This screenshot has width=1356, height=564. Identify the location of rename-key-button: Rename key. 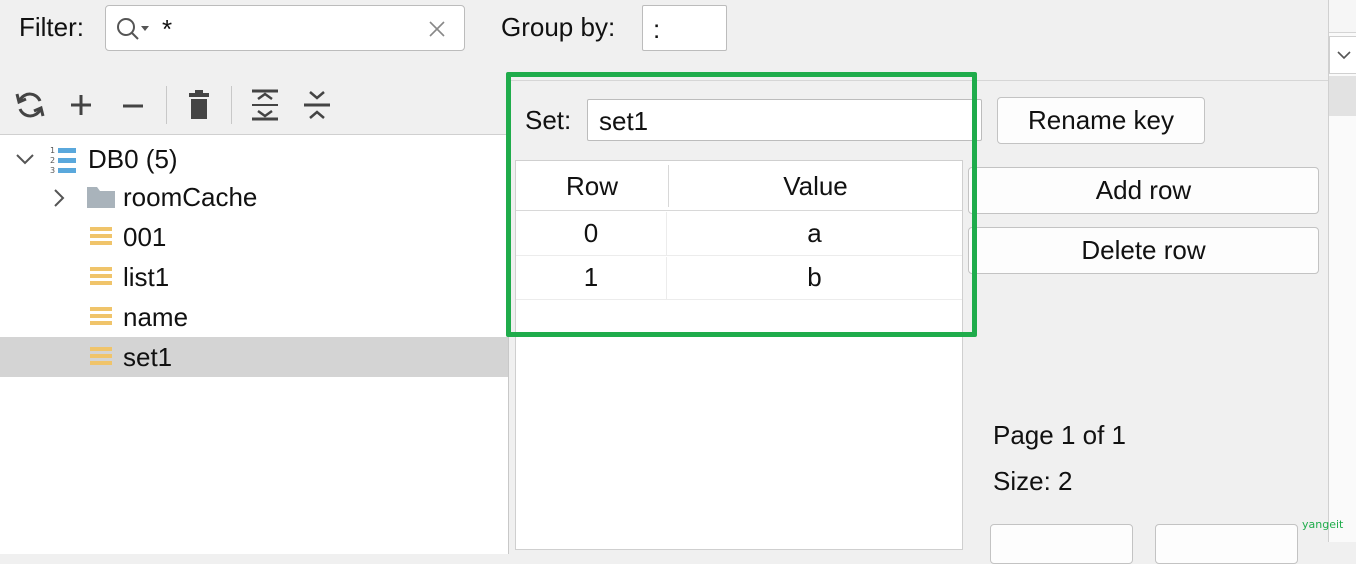
(1101, 120).